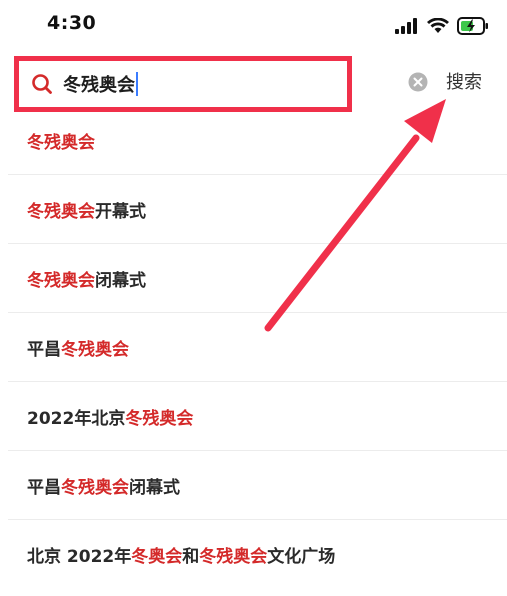  I want to click on suggestion-item: 平昌 冬残奥会 闭幕式, so click(253, 485).